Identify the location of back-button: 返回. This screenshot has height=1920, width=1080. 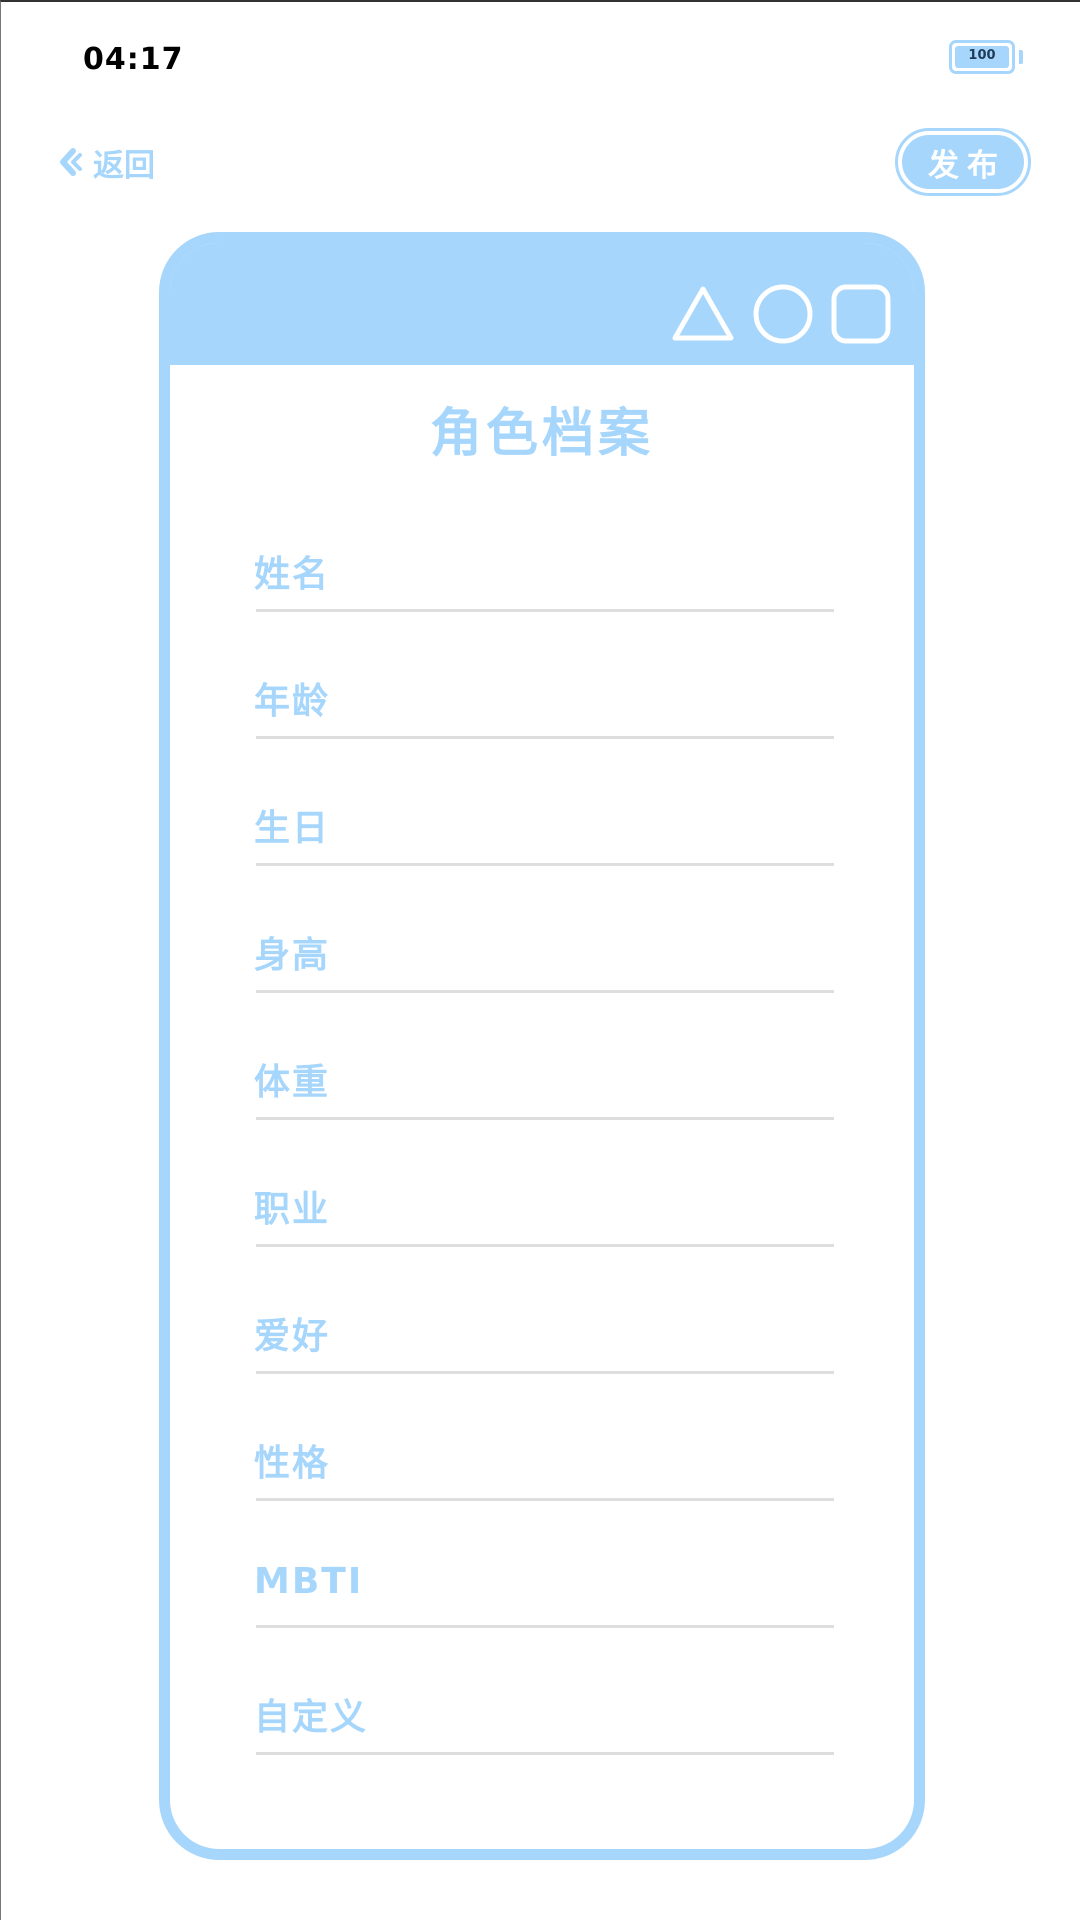
(107, 163).